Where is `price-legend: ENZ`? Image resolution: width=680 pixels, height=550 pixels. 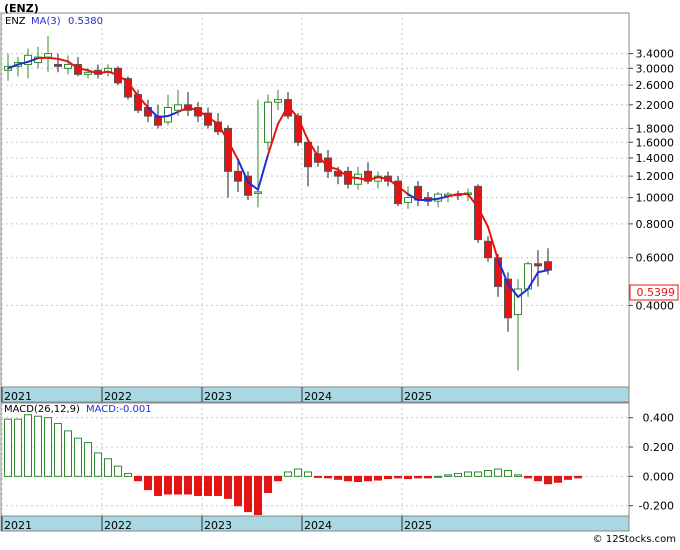
price-legend: ENZ is located at coordinates (15, 21).